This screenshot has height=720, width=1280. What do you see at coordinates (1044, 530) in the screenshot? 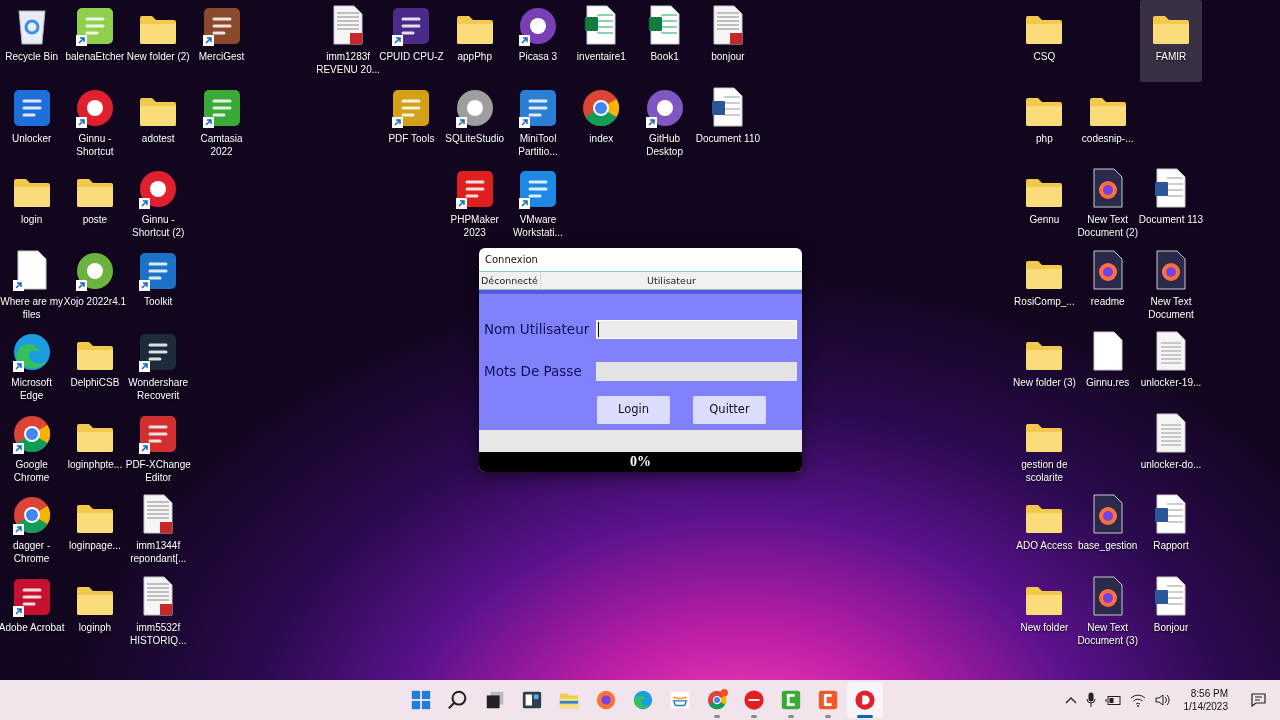
I see `desktop-item: ADO Access` at bounding box center [1044, 530].